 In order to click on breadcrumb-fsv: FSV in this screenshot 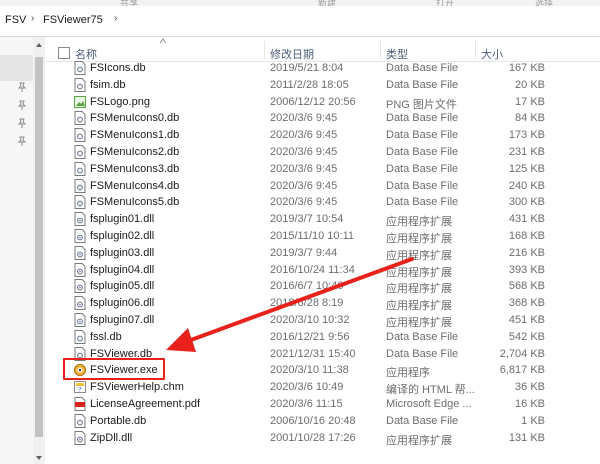, I will do `click(15, 20)`.